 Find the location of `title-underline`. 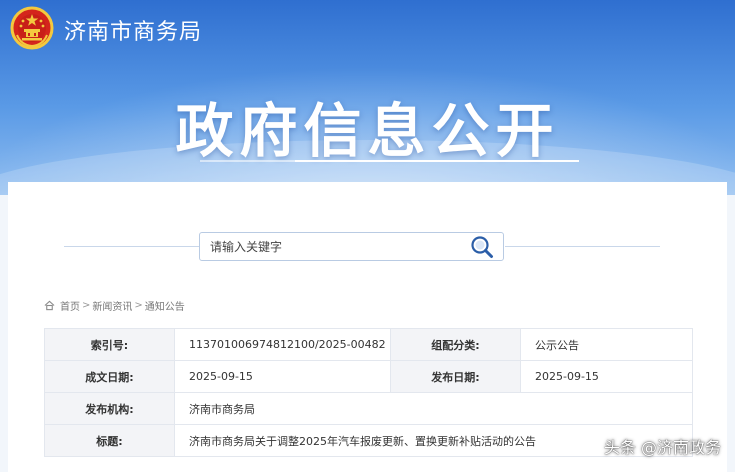

title-underline is located at coordinates (437, 161).